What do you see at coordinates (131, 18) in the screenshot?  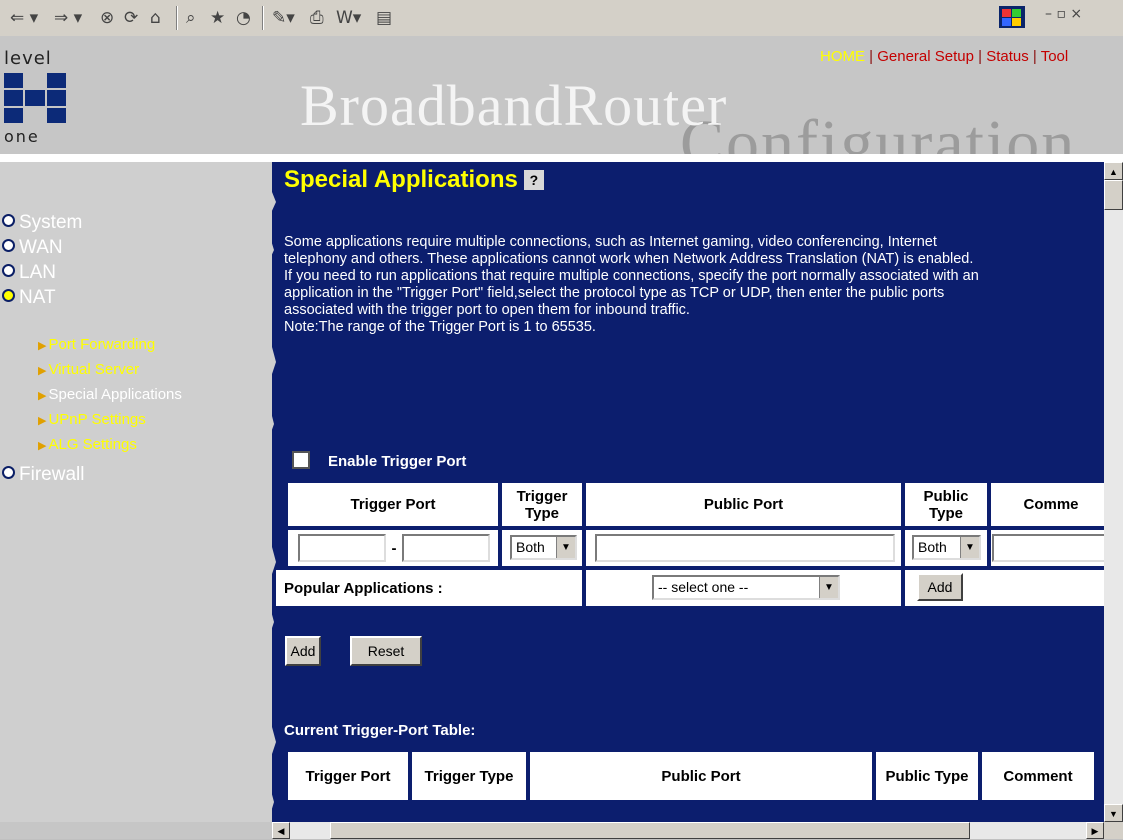 I see `refresh-icon: ⟳` at bounding box center [131, 18].